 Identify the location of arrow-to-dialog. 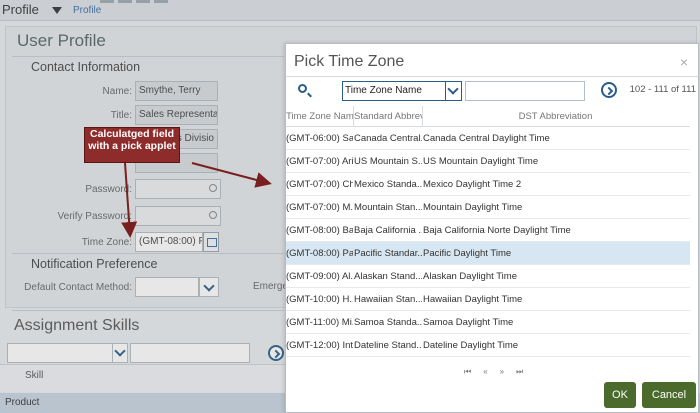
(231, 175).